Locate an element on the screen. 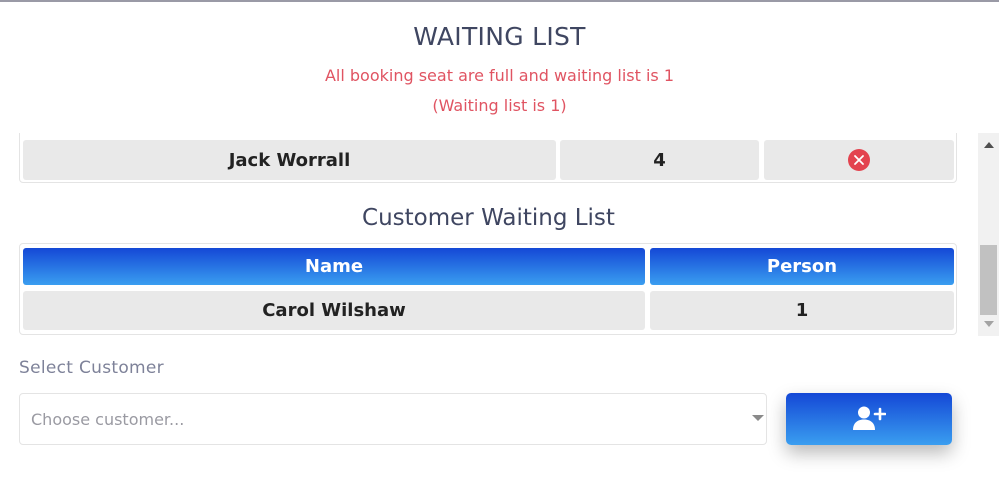 The width and height of the screenshot is (999, 492). table-row: Jack Worrall is located at coordinates (289, 160).